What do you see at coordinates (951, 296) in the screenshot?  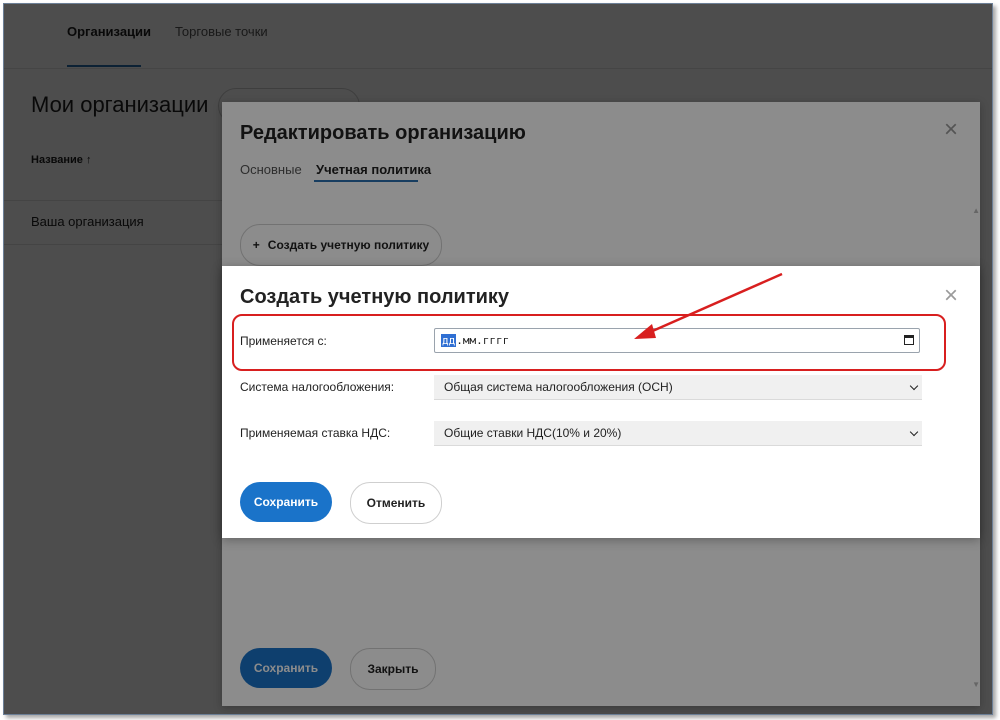 I see `close-icon: ×` at bounding box center [951, 296].